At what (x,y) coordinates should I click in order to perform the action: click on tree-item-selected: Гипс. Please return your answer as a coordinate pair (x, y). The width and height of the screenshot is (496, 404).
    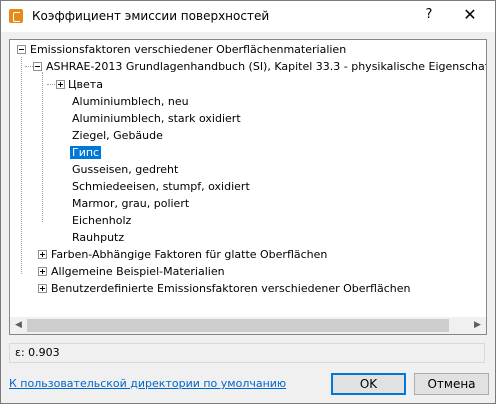
    Looking at the image, I should click on (86, 152).